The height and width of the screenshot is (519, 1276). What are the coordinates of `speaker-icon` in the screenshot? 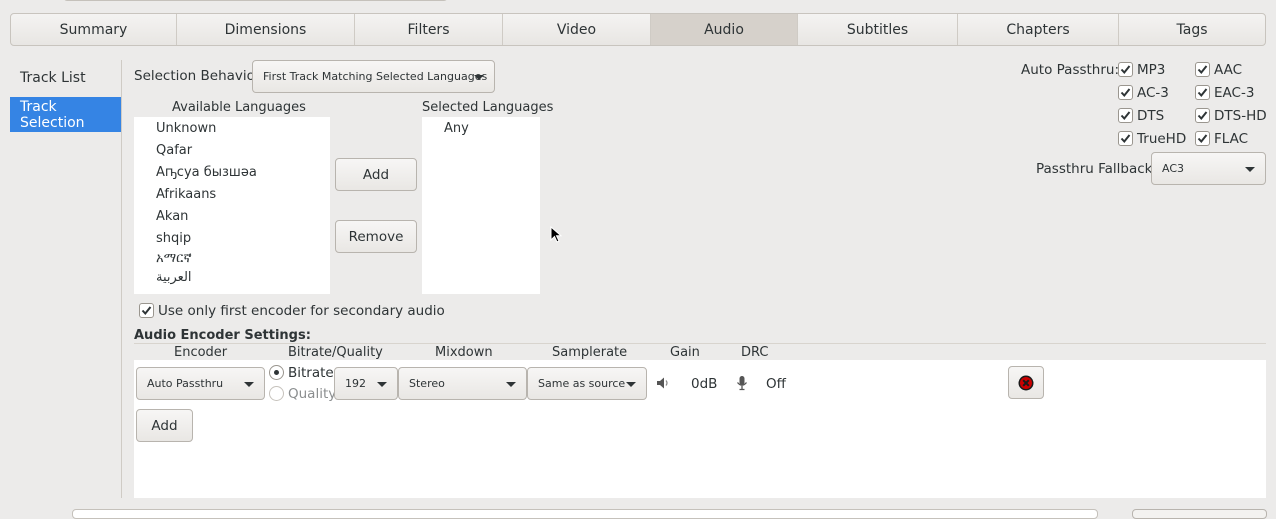 It's located at (663, 383).